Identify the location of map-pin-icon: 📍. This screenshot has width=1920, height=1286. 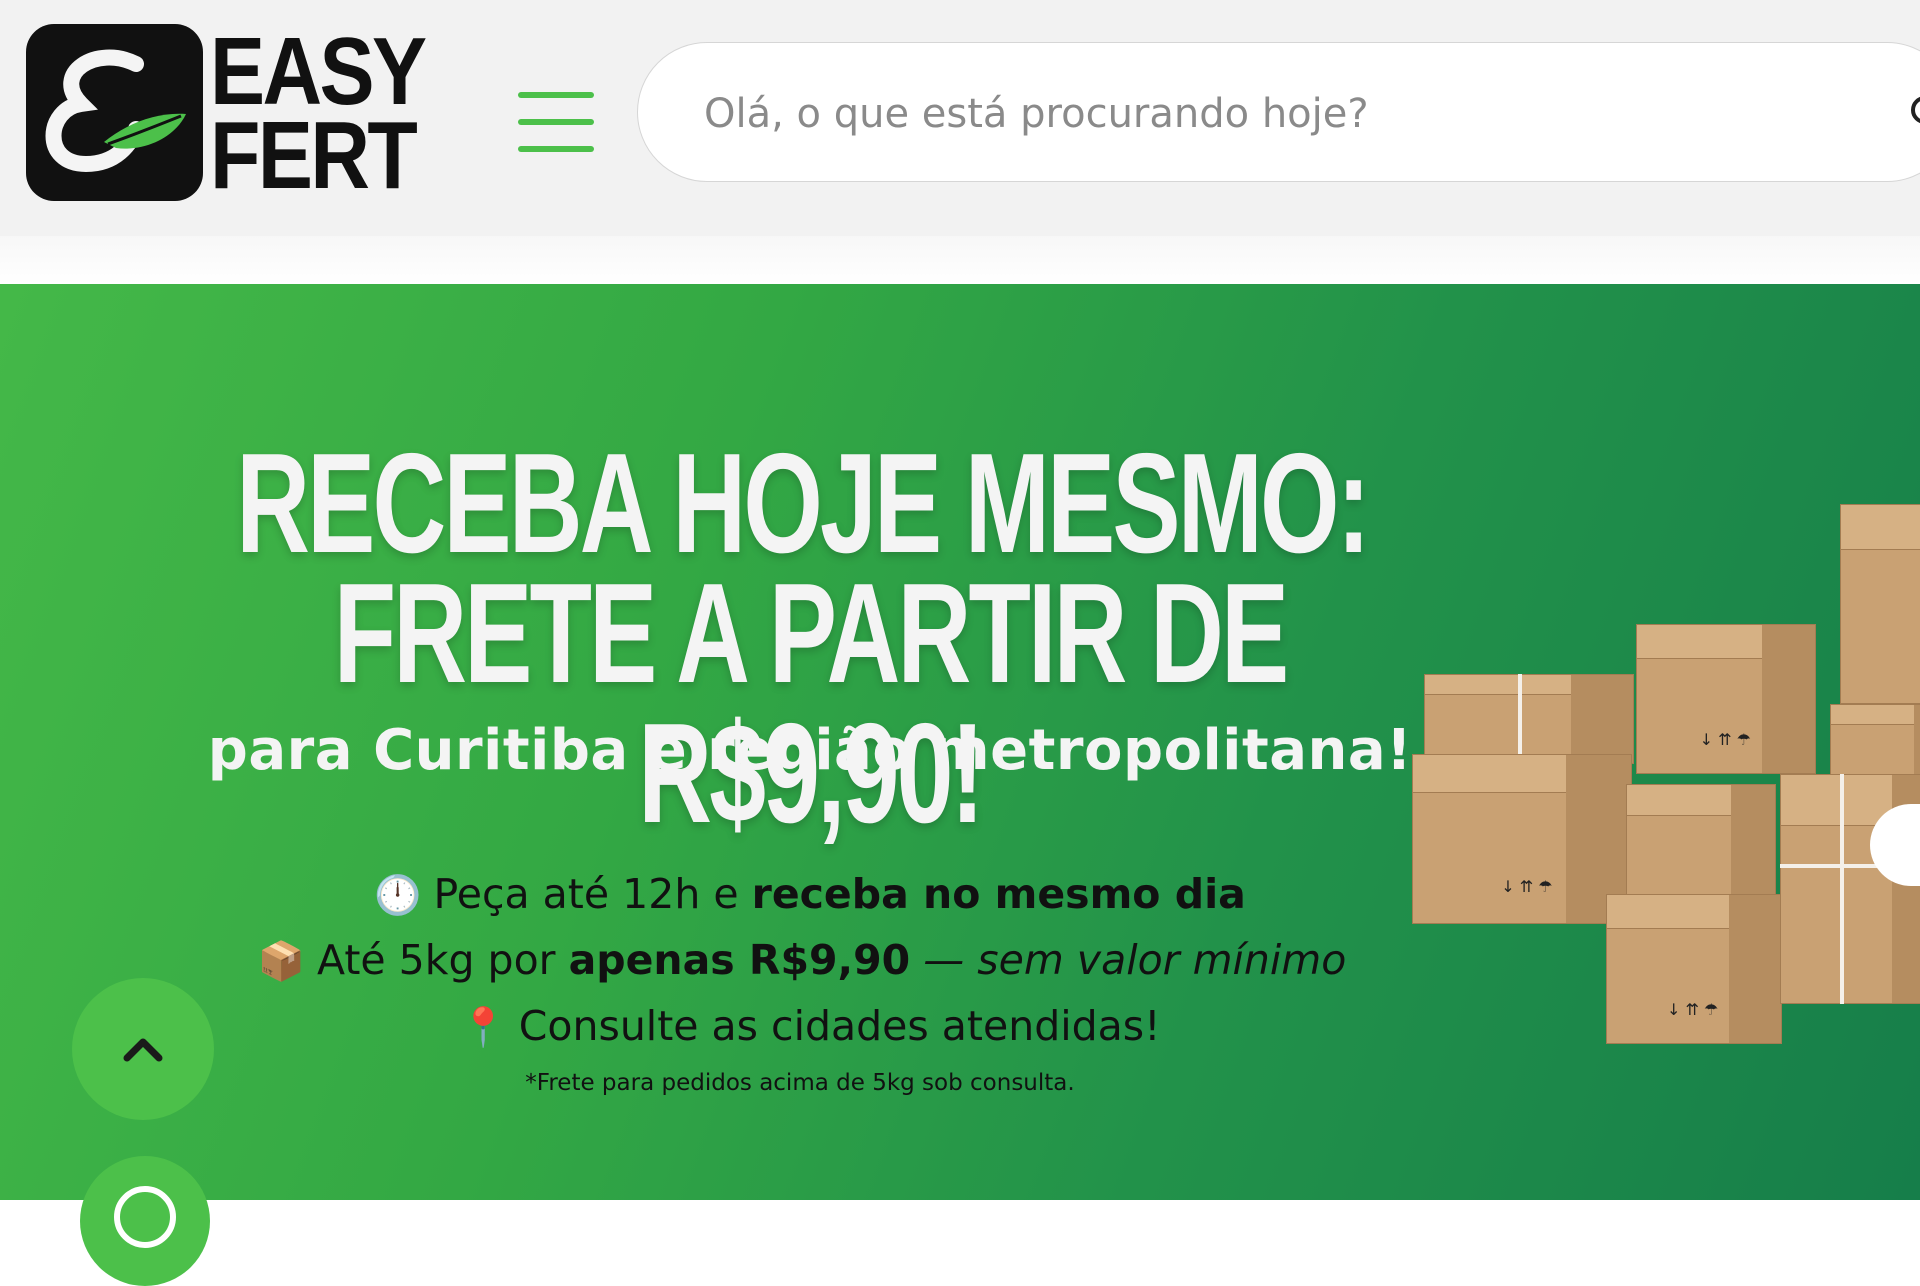
(483, 1027).